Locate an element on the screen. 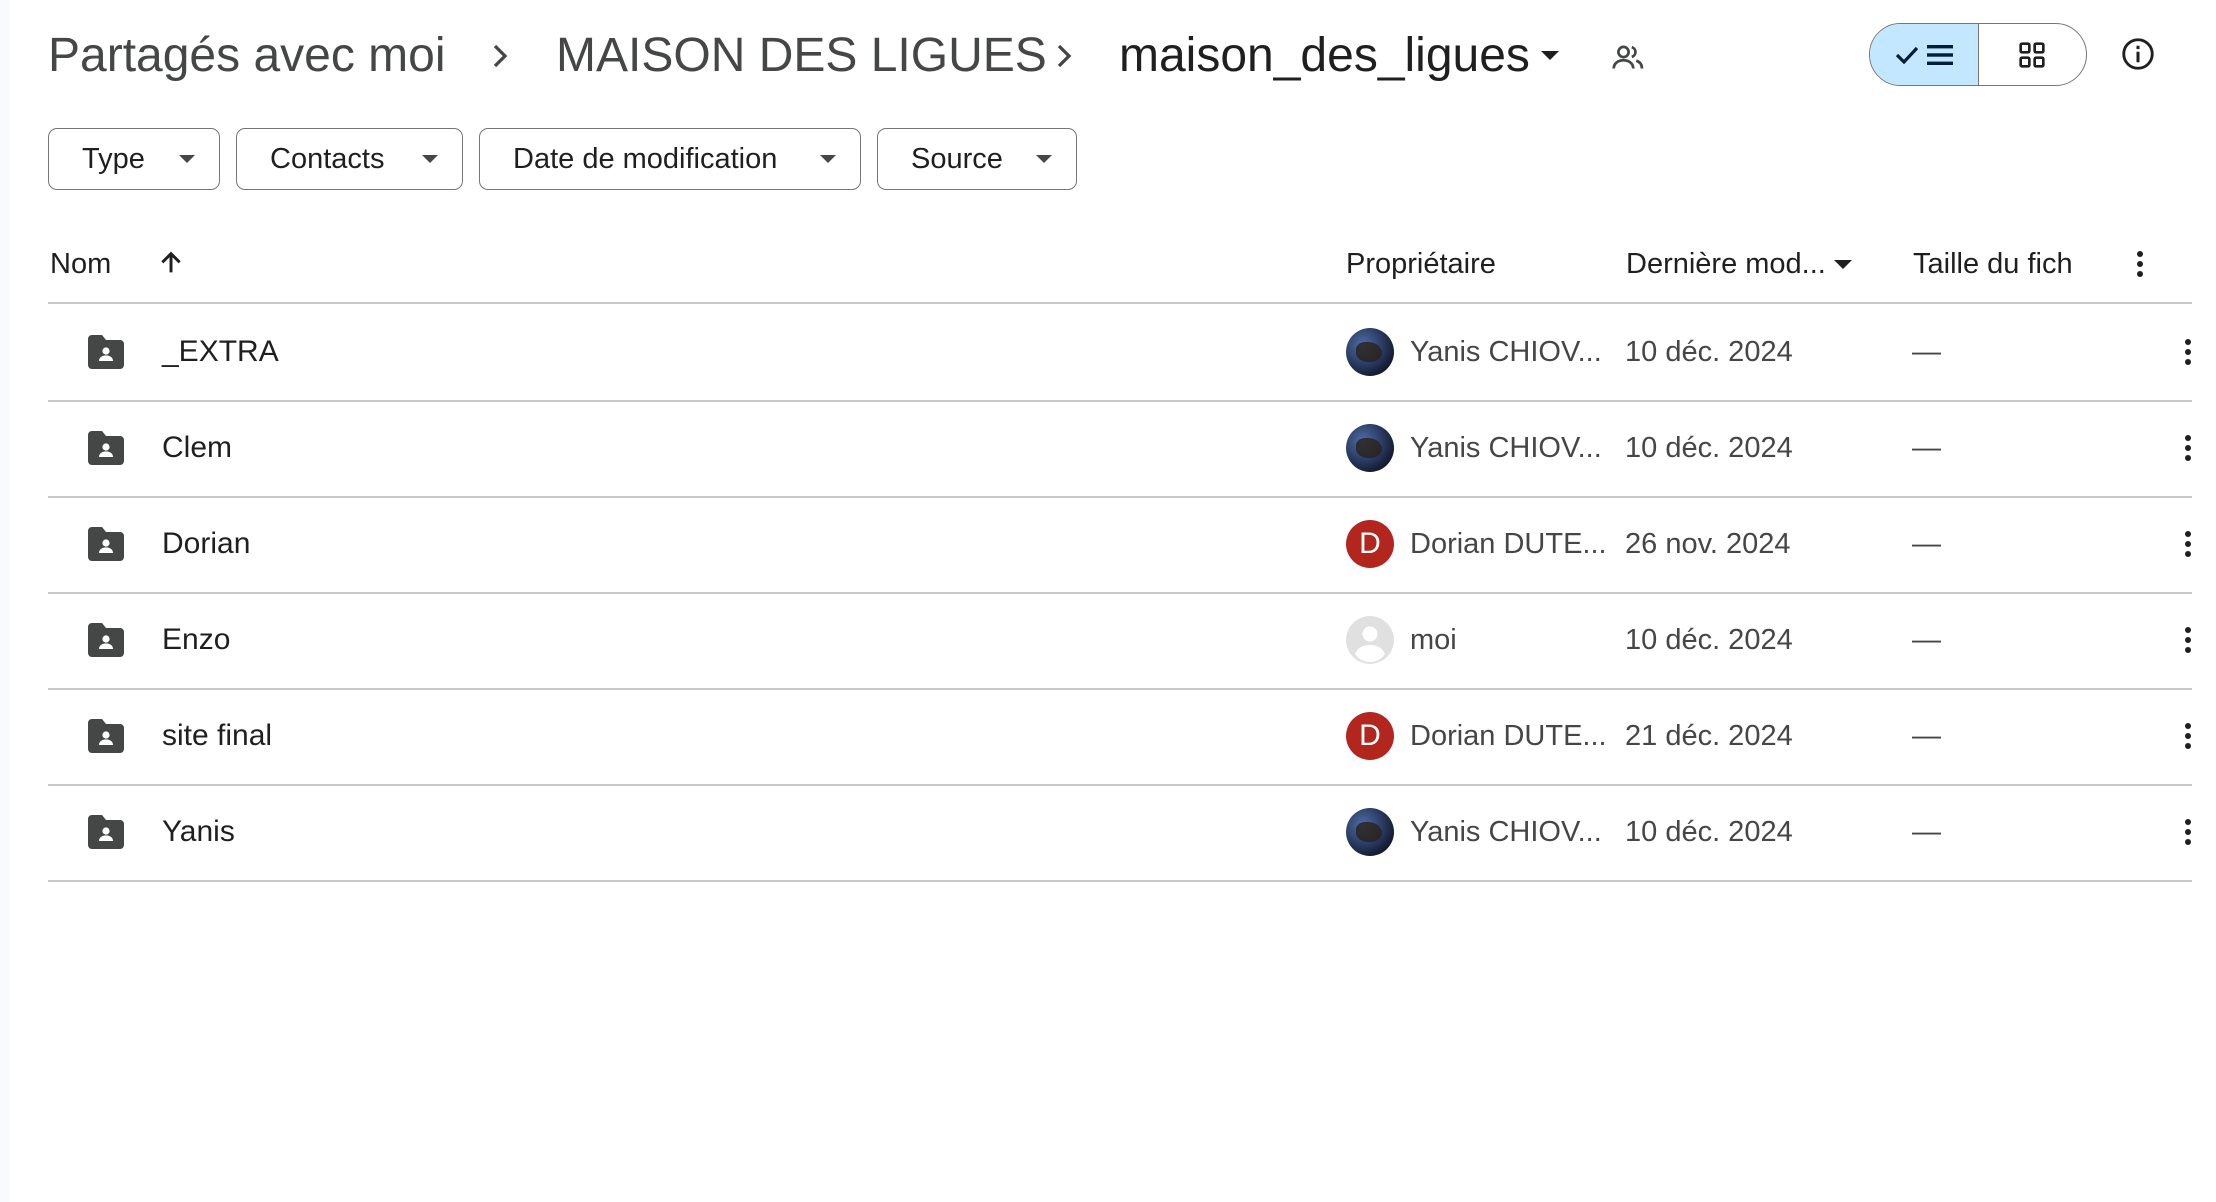 Image resolution: width=2216 pixels, height=1202 pixels. column-header-owner: Propriétaire is located at coordinates (1421, 264).